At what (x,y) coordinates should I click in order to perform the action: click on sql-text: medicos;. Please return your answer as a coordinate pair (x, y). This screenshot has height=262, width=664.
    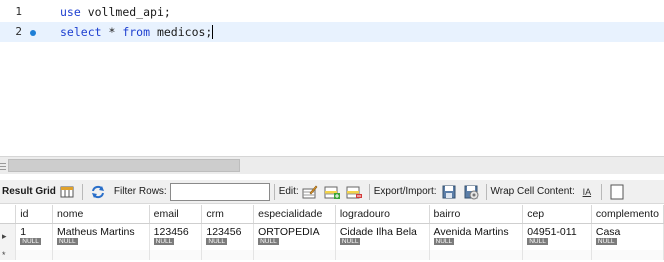
    Looking at the image, I should click on (181, 32).